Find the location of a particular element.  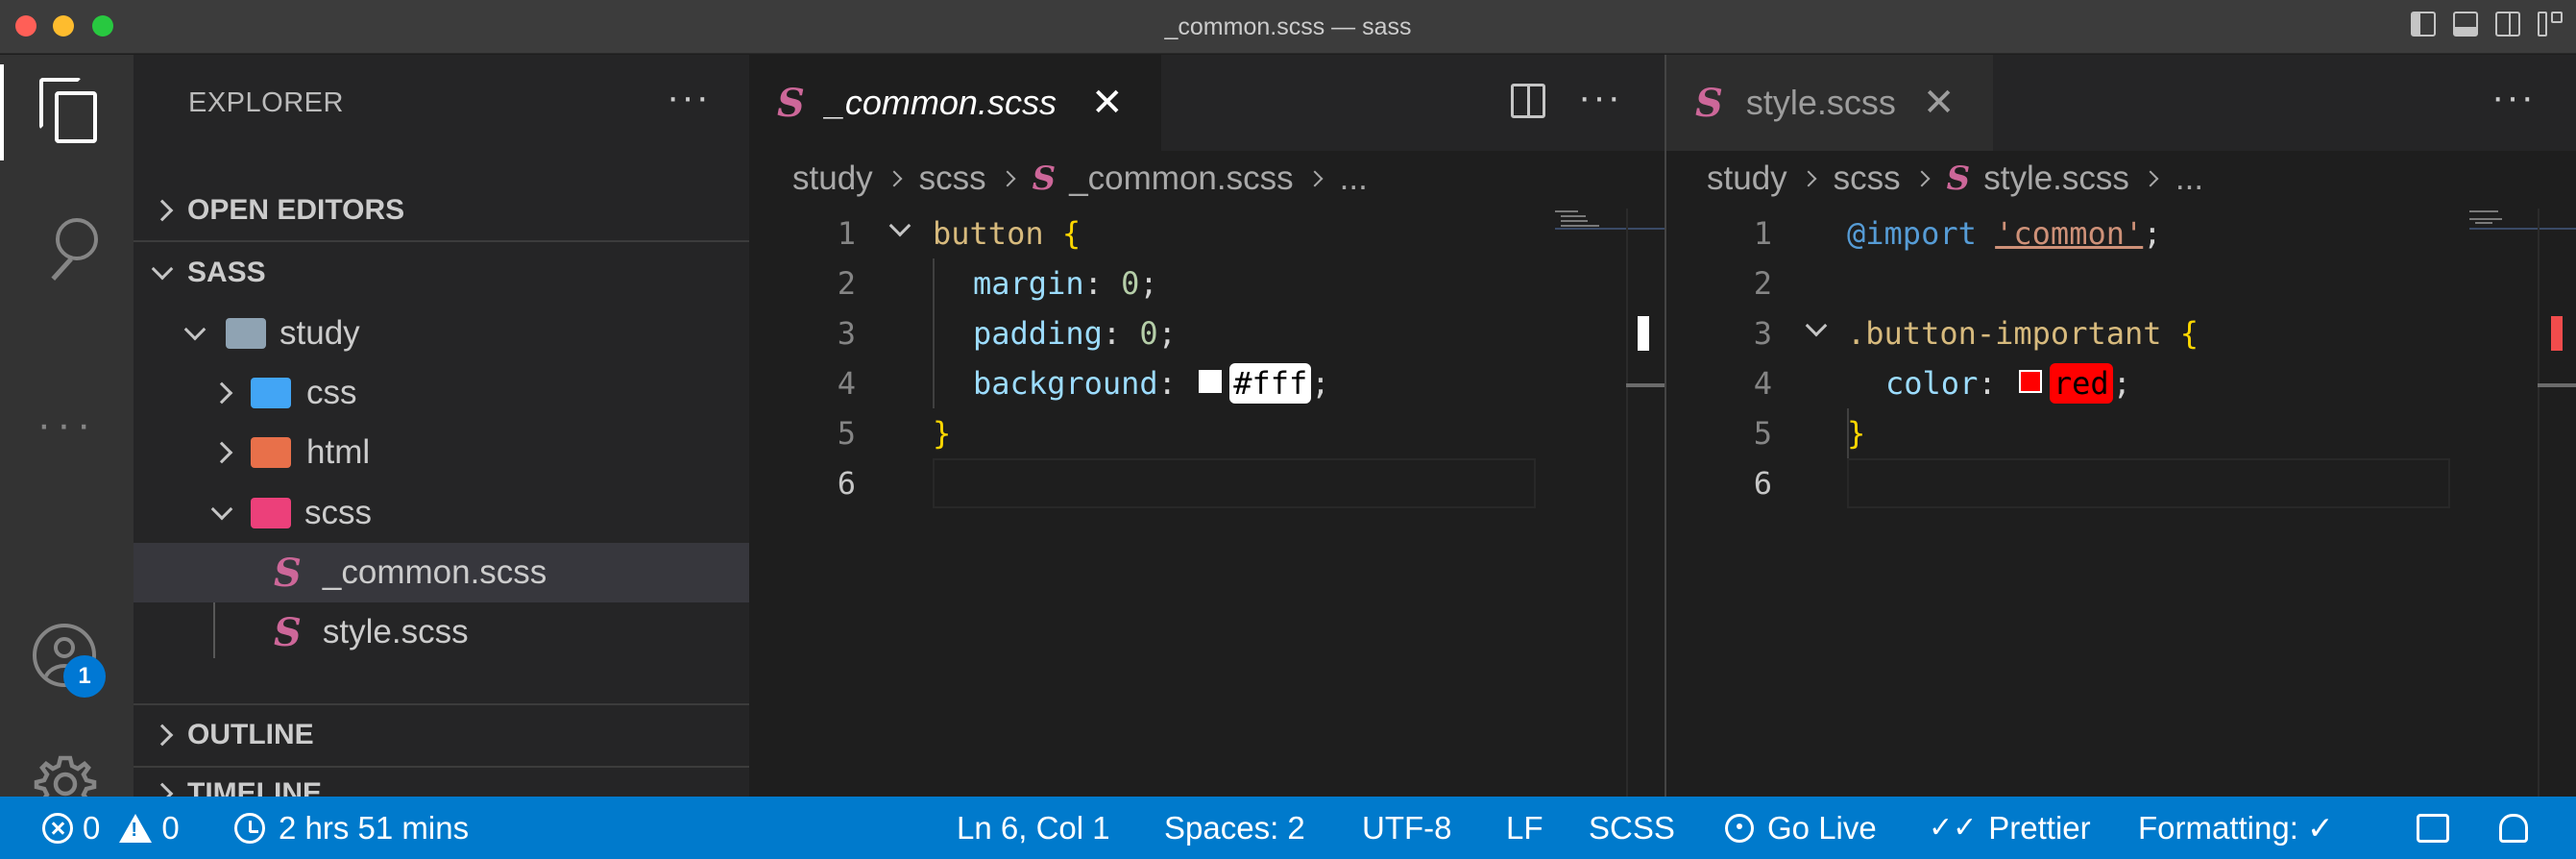

tree-item-label: style.scss is located at coordinates (395, 631).